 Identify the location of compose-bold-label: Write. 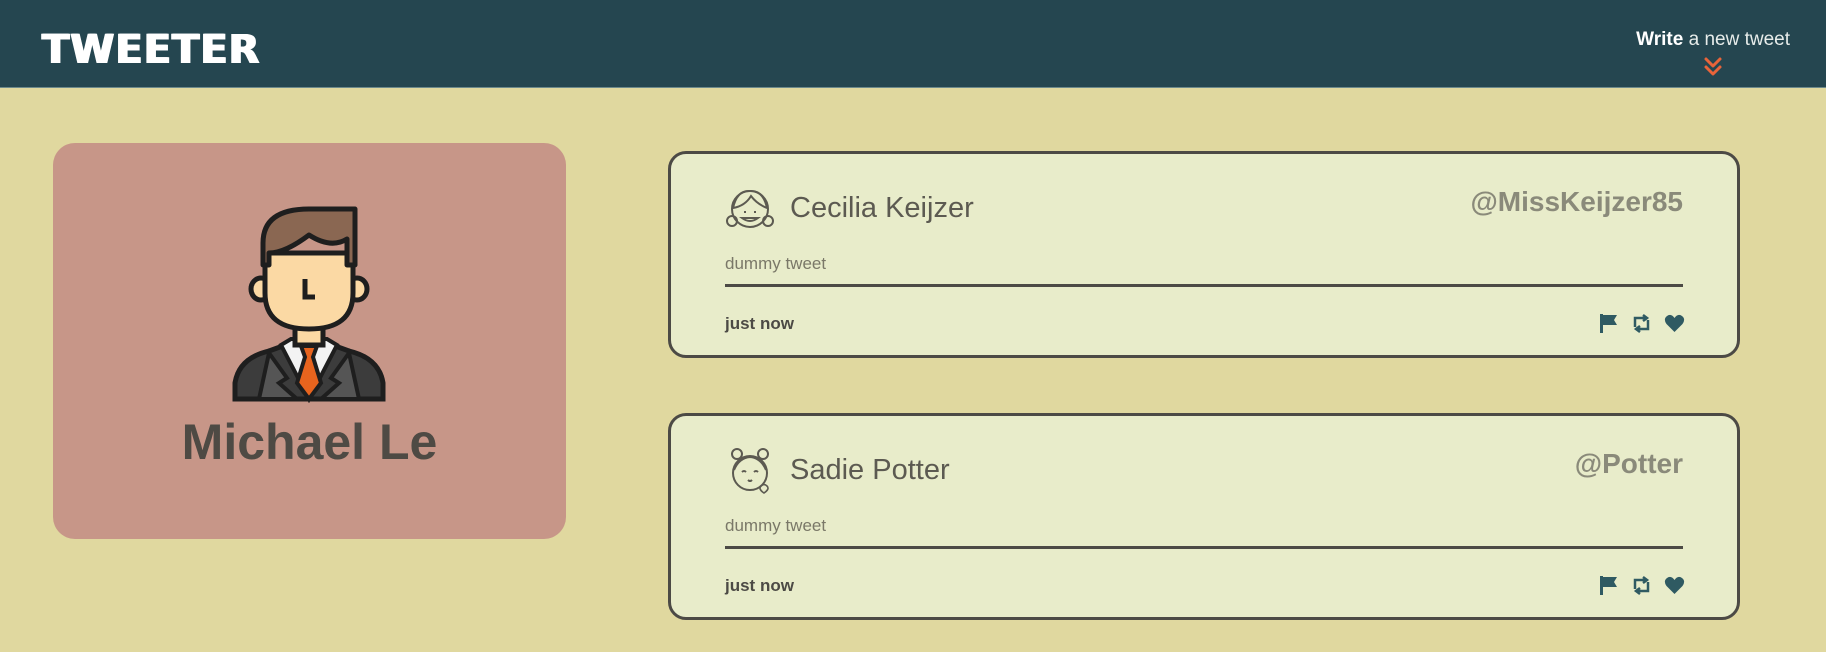
(1660, 39).